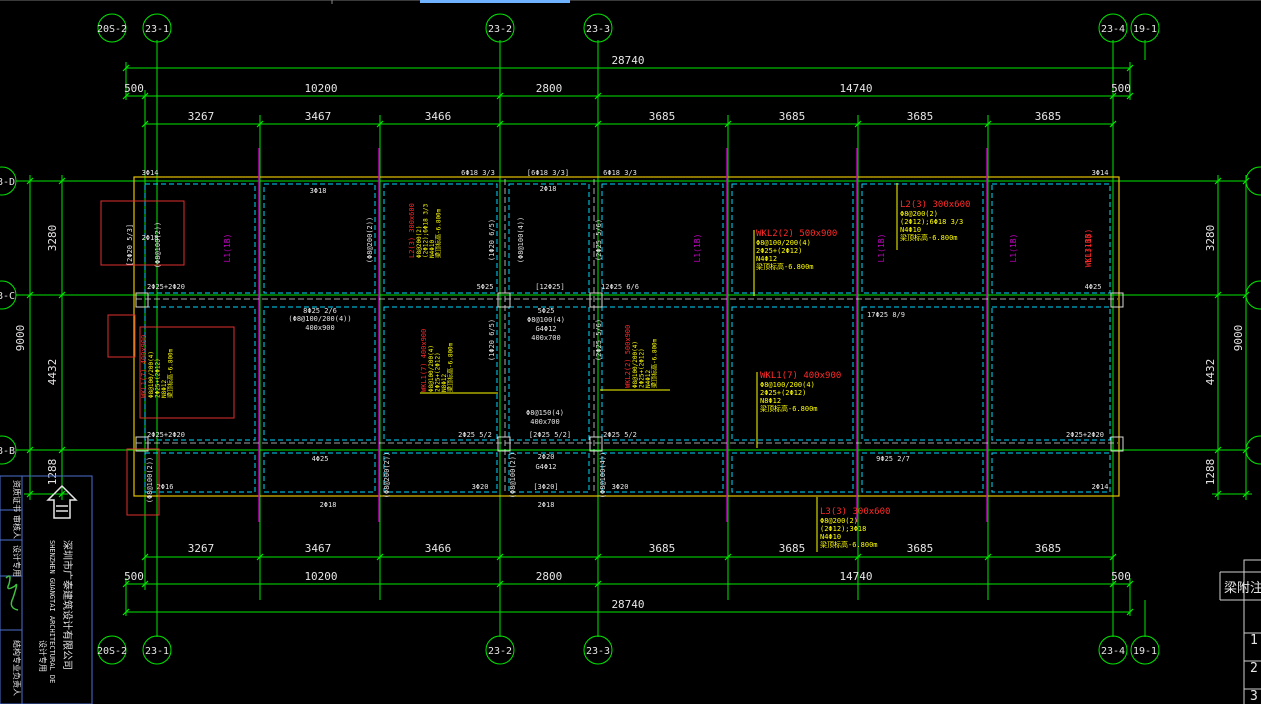 This screenshot has height=704, width=1261. Describe the element at coordinates (620, 173) in the screenshot. I see `rebar-label: 6Φ18 3/3` at that location.